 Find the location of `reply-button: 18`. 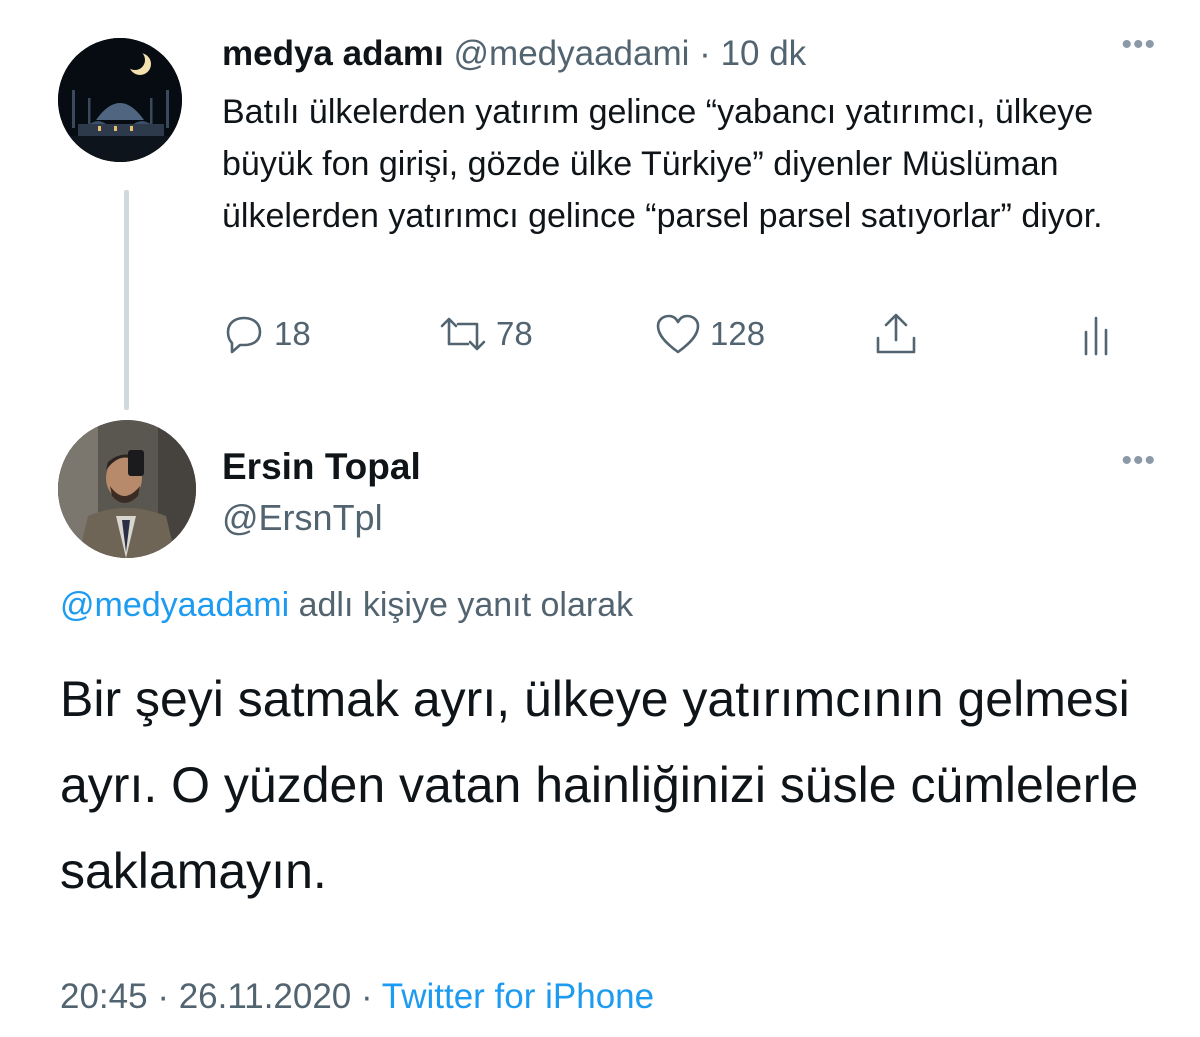

reply-button: 18 is located at coordinates (266, 334).